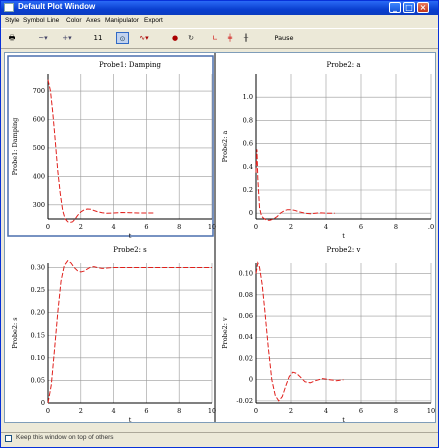 This screenshot has height=448, width=439. Describe the element at coordinates (15, 147) in the screenshot. I see `y-axis-label: Probe1: Damping` at that location.